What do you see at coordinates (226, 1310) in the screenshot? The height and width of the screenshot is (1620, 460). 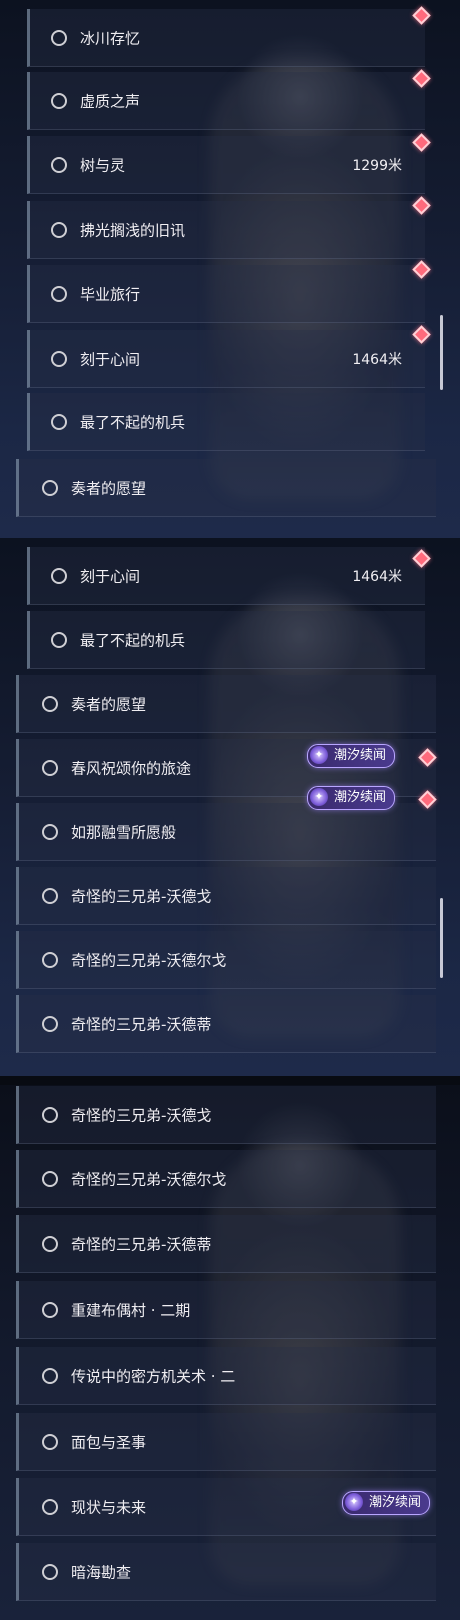 I see `quest-row: 重建布偶村 · 二期` at bounding box center [226, 1310].